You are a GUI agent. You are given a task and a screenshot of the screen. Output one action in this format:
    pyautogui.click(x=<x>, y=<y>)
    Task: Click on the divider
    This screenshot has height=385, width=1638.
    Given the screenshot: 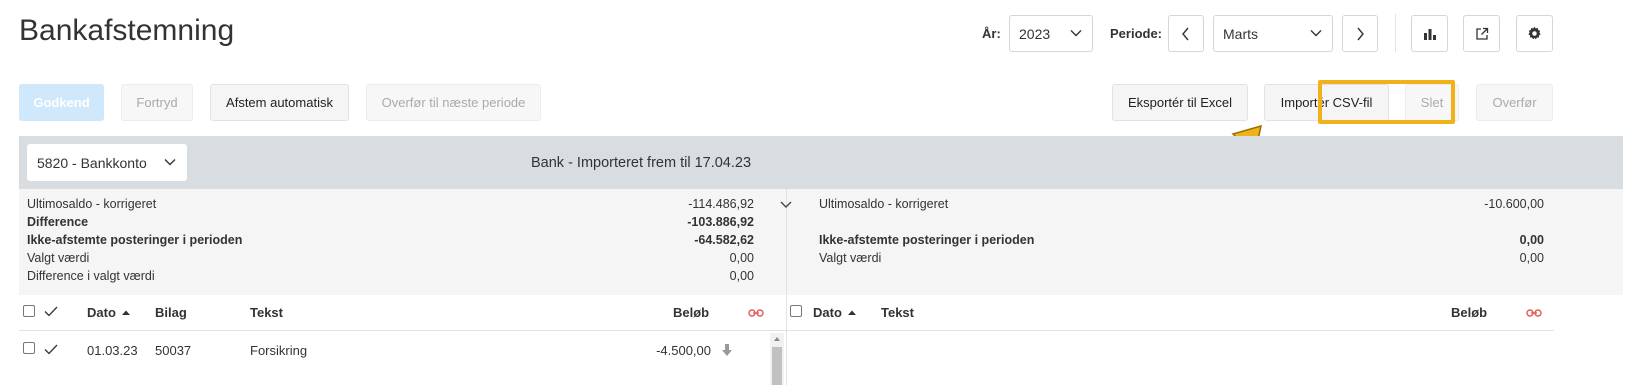 What is the action you would take?
    pyautogui.click(x=1395, y=33)
    